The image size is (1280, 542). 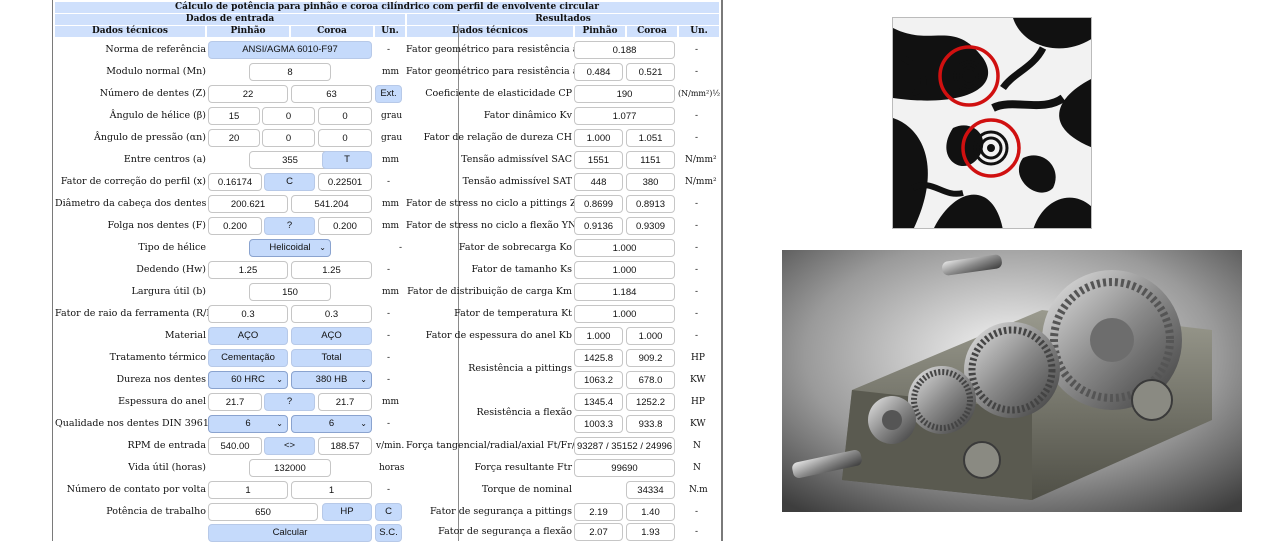 What do you see at coordinates (235, 182) in the screenshot?
I see `correcao-pinion-input: 0.16174` at bounding box center [235, 182].